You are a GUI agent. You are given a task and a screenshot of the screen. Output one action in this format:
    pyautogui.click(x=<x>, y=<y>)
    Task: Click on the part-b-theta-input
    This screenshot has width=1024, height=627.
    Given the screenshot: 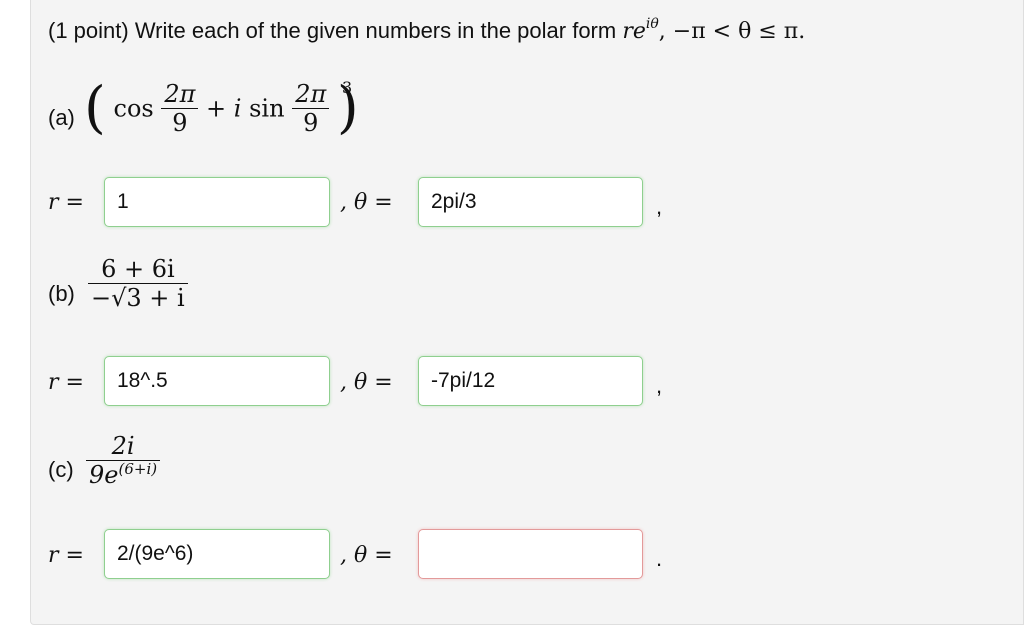 What is the action you would take?
    pyautogui.click(x=530, y=381)
    